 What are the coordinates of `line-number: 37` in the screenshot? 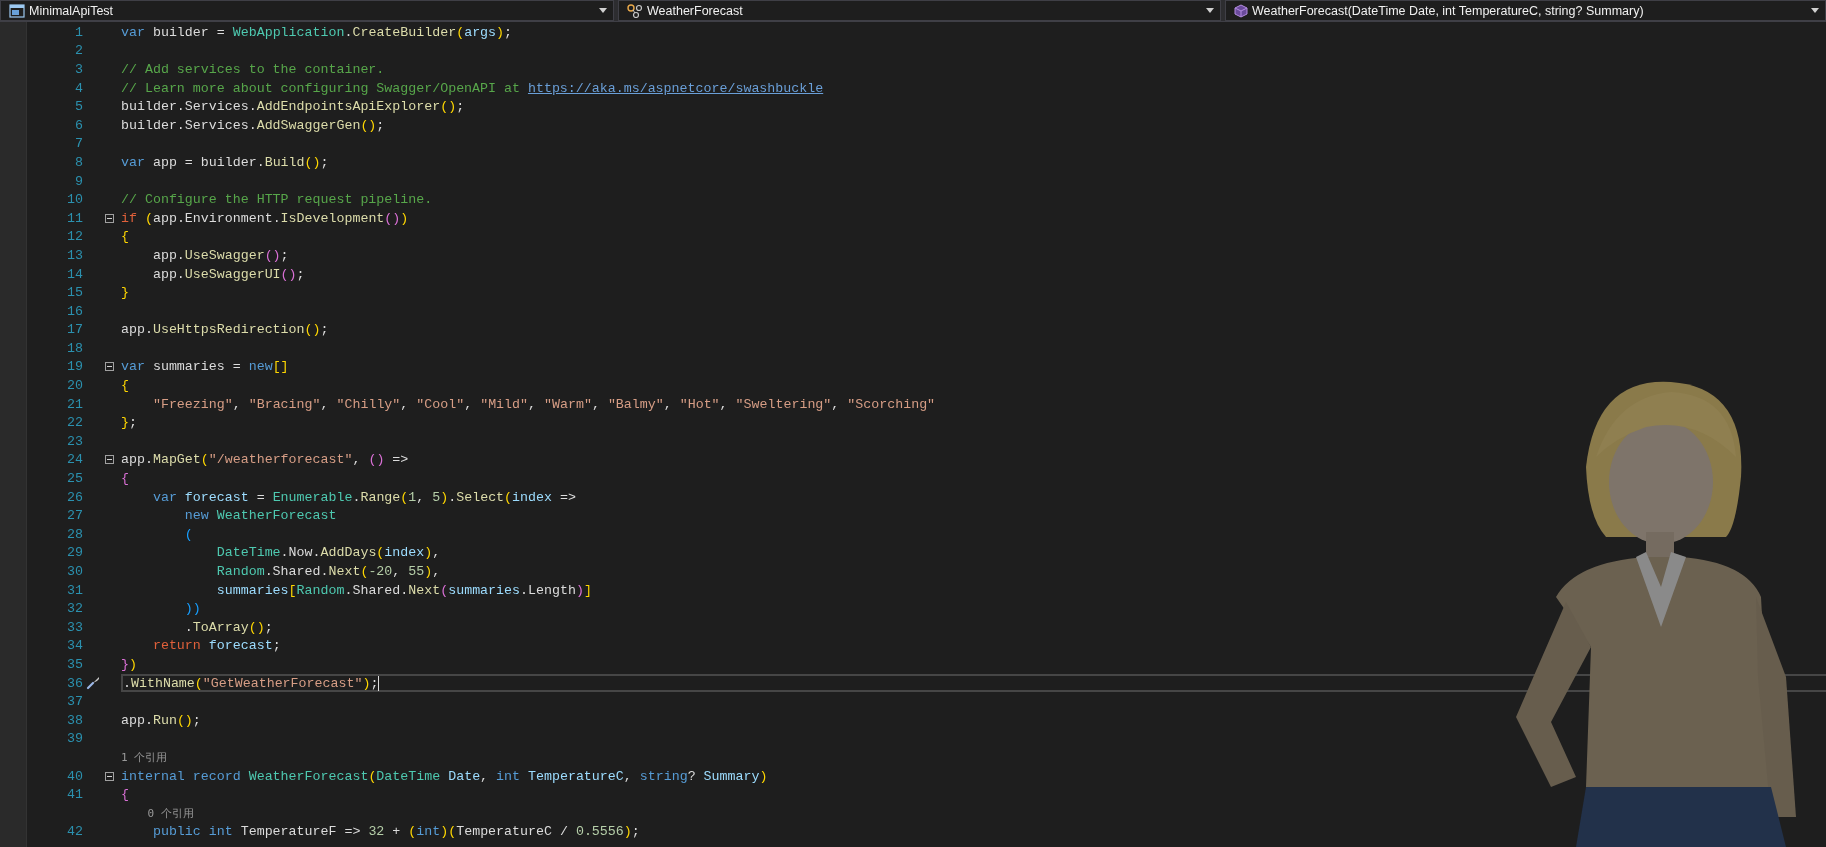 It's located at (74, 702).